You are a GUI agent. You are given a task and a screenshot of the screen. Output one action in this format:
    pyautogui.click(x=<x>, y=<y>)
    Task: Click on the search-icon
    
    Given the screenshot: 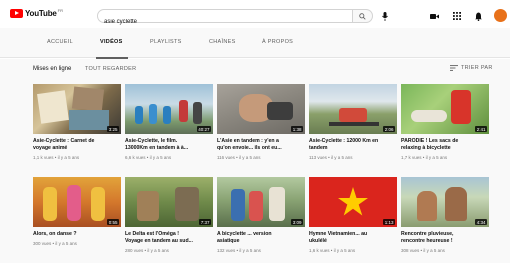 What is the action you would take?
    pyautogui.click(x=362, y=16)
    